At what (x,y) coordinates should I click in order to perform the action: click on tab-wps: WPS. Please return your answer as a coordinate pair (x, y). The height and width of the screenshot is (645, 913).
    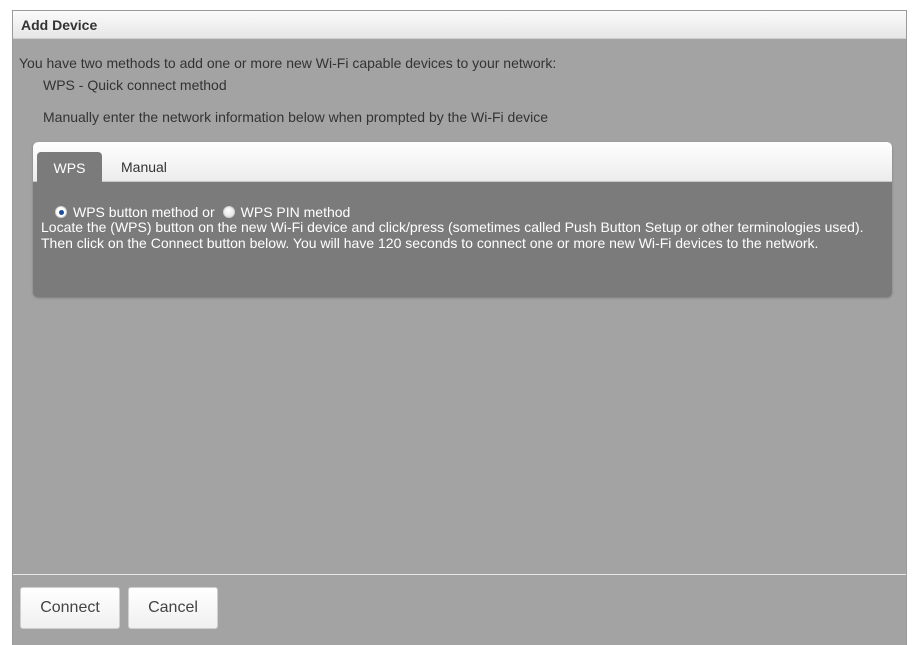
    Looking at the image, I should click on (69, 167).